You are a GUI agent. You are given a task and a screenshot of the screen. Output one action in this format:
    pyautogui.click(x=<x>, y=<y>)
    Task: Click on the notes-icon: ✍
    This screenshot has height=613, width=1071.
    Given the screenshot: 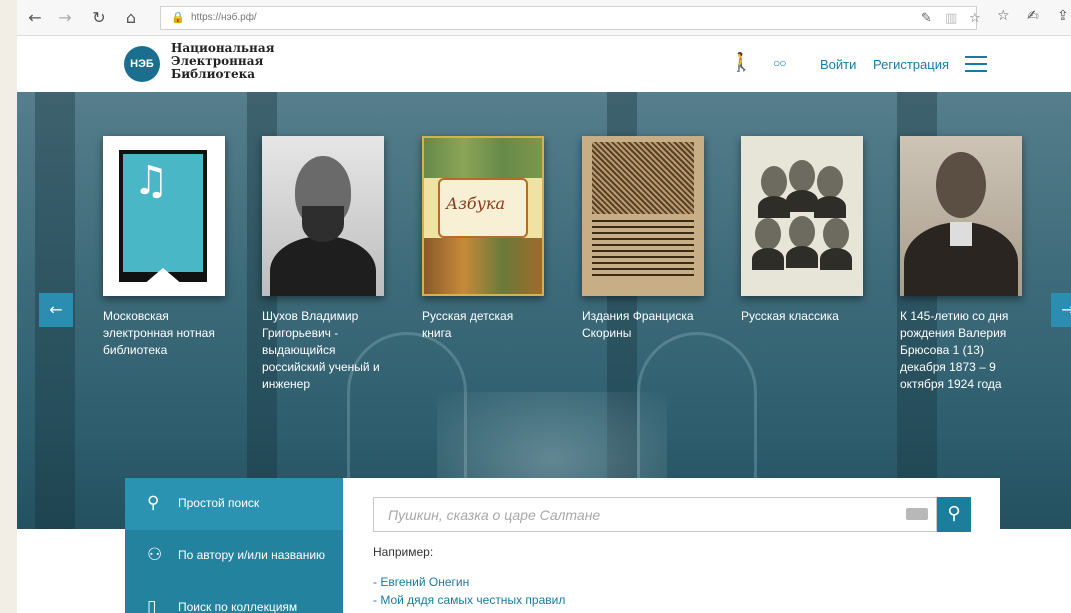 What is the action you would take?
    pyautogui.click(x=1033, y=16)
    